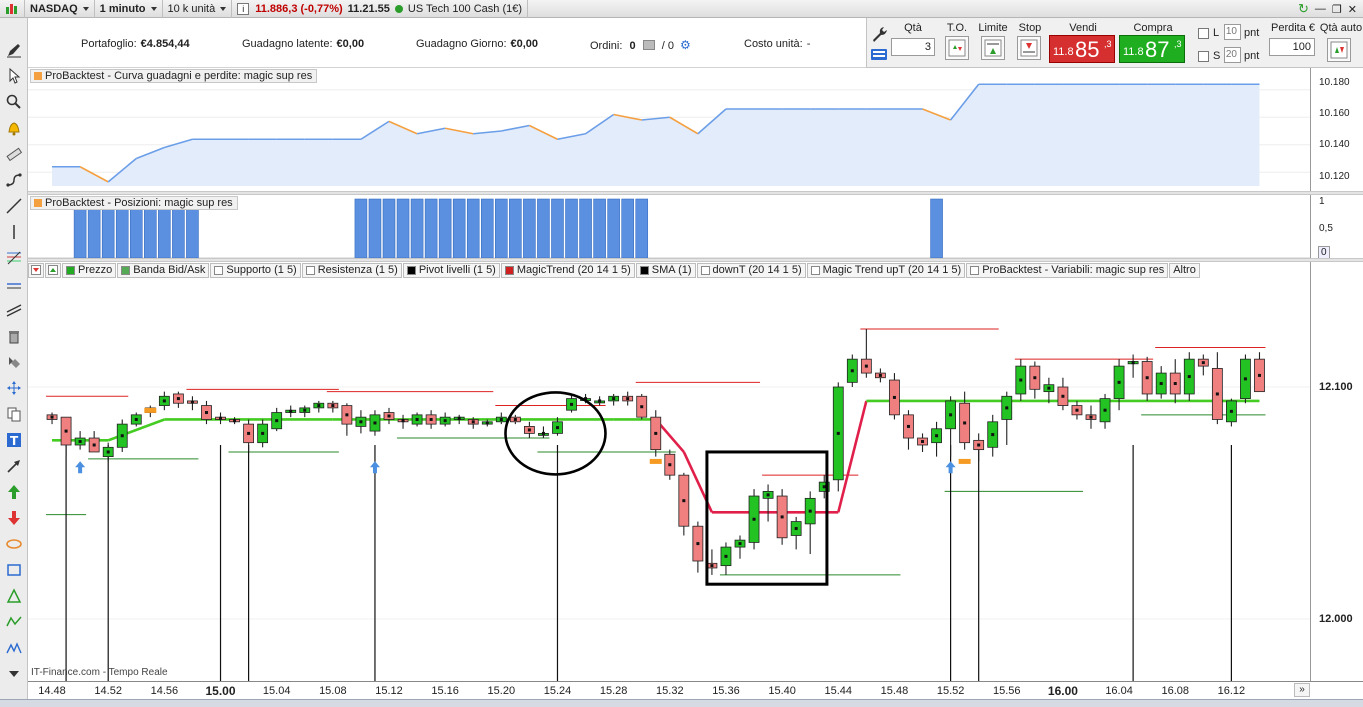 The image size is (1363, 707). What do you see at coordinates (993, 48) in the screenshot?
I see `limit-order-button` at bounding box center [993, 48].